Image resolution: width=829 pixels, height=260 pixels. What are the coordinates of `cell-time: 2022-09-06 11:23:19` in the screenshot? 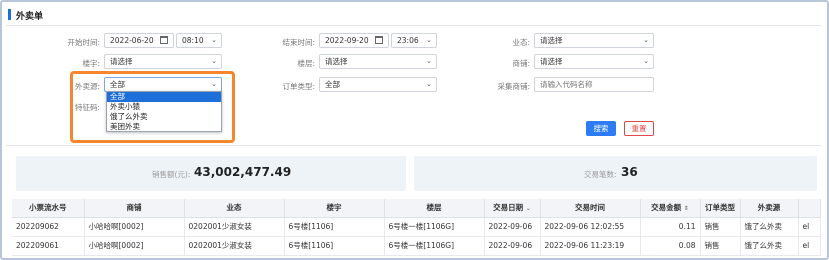 It's located at (590, 246).